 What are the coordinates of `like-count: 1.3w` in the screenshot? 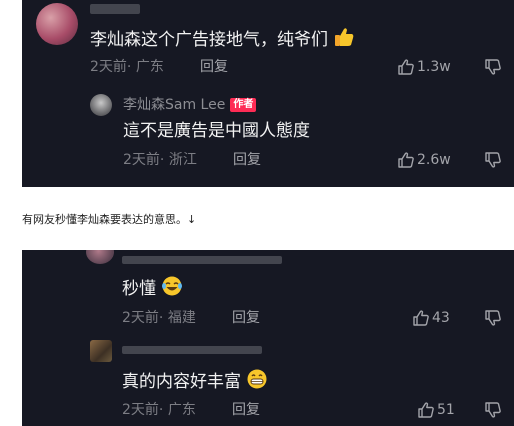 It's located at (434, 67).